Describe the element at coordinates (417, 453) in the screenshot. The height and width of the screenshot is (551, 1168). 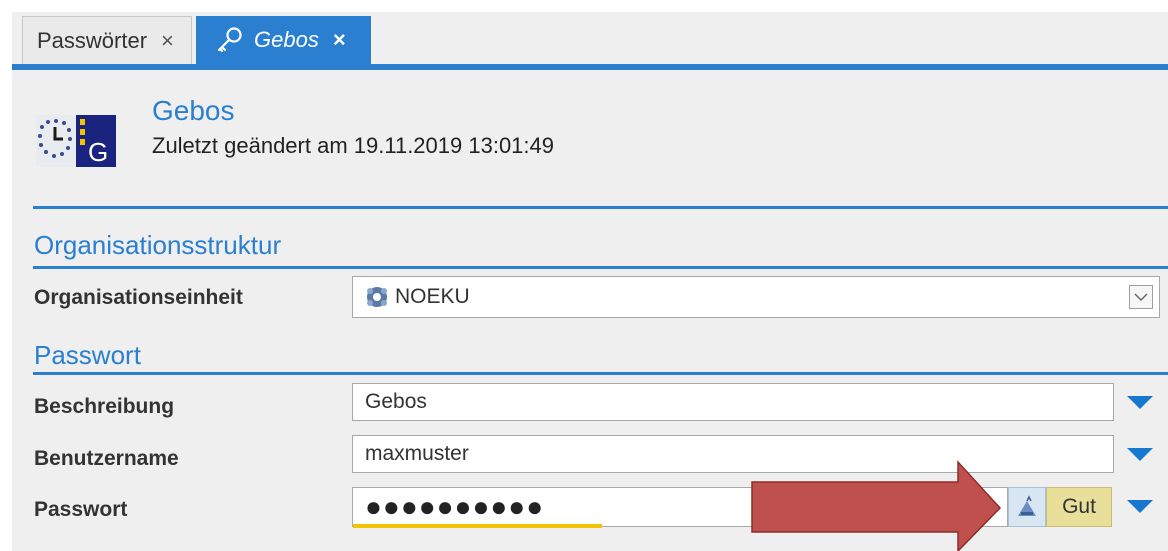
I see `username-value: maxmuster` at that location.